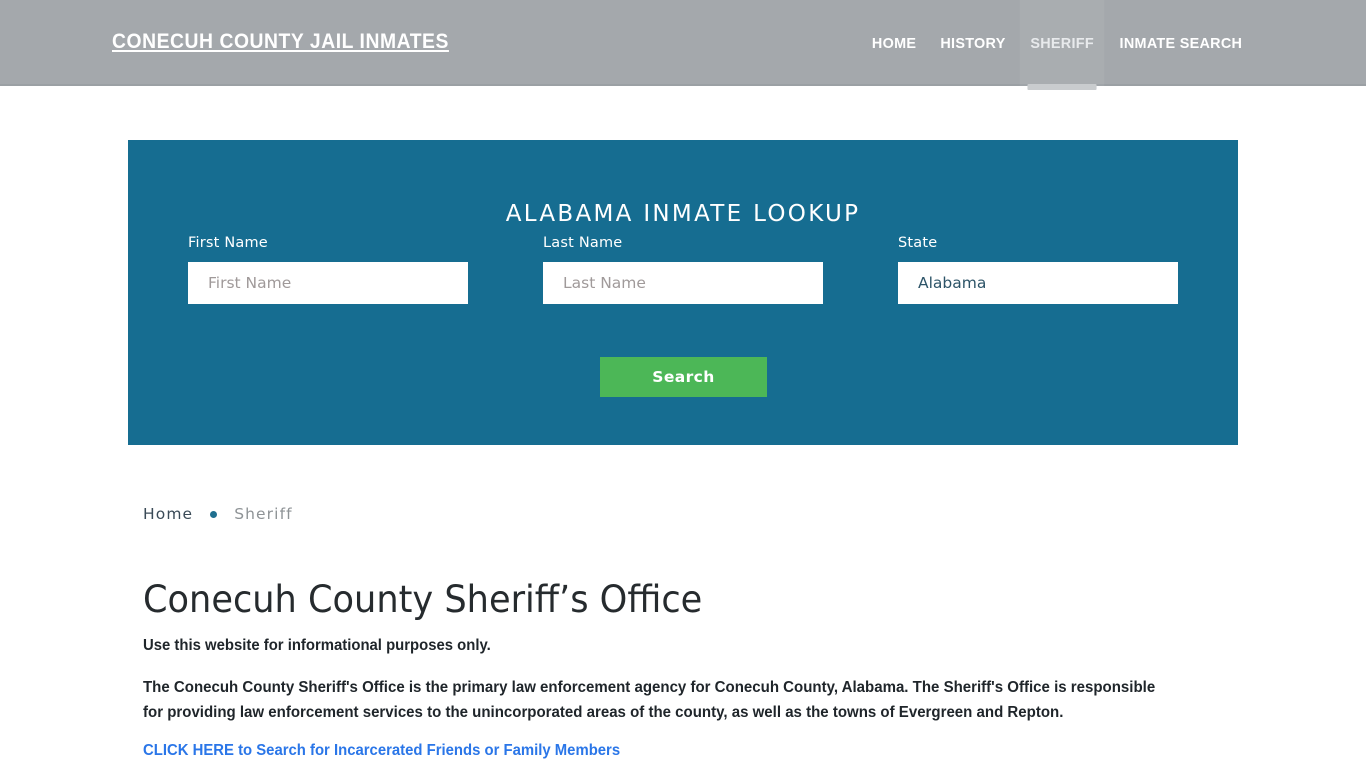 Image resolution: width=1366 pixels, height=768 pixels. What do you see at coordinates (280, 42) in the screenshot?
I see `site-brand-title: CONECUH COUNTY JAIL INMATES` at bounding box center [280, 42].